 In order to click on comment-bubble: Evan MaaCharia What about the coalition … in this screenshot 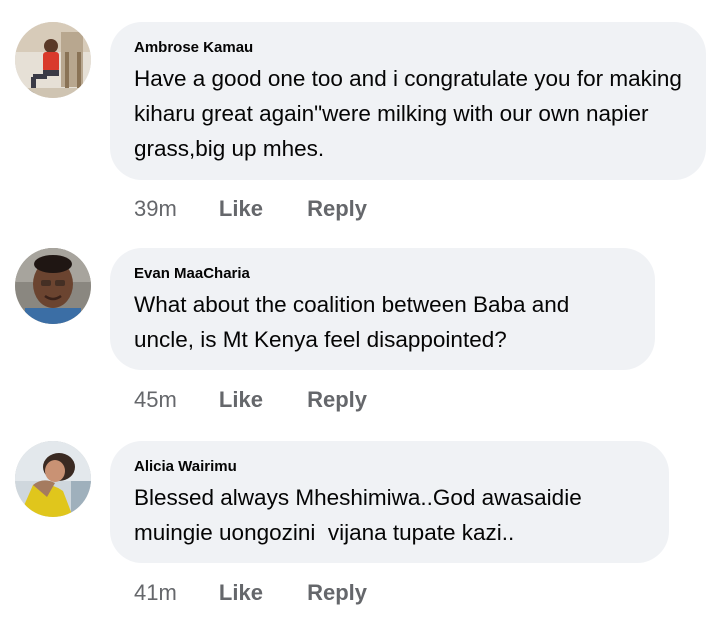, I will do `click(382, 309)`.